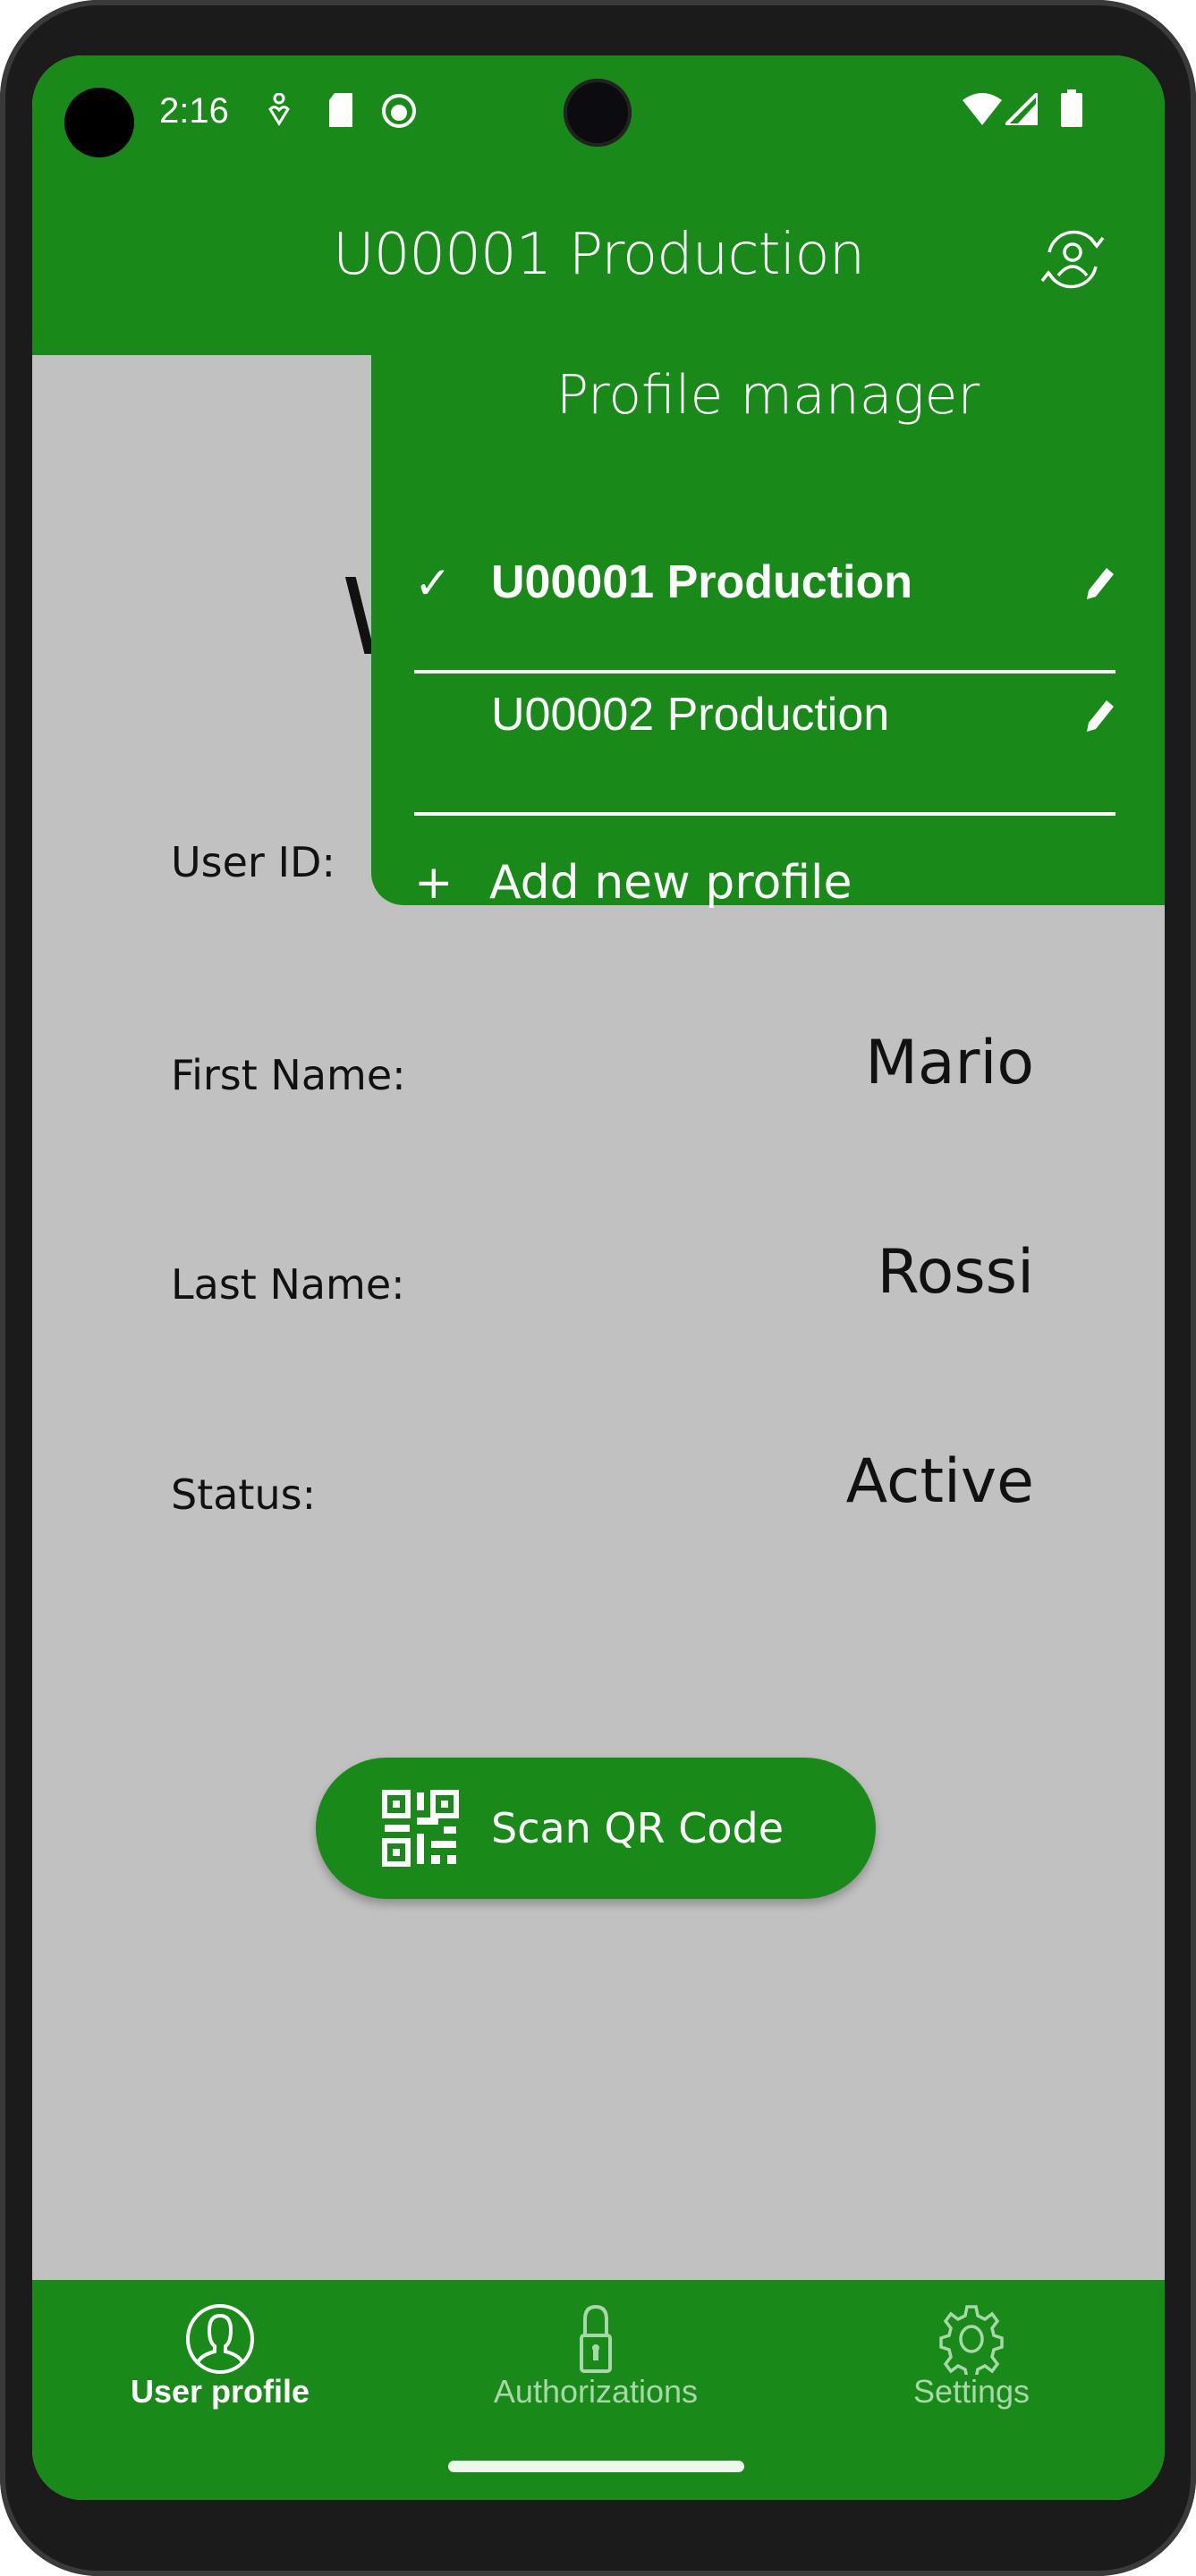  I want to click on profile-name: U00001 Production, so click(702, 582).